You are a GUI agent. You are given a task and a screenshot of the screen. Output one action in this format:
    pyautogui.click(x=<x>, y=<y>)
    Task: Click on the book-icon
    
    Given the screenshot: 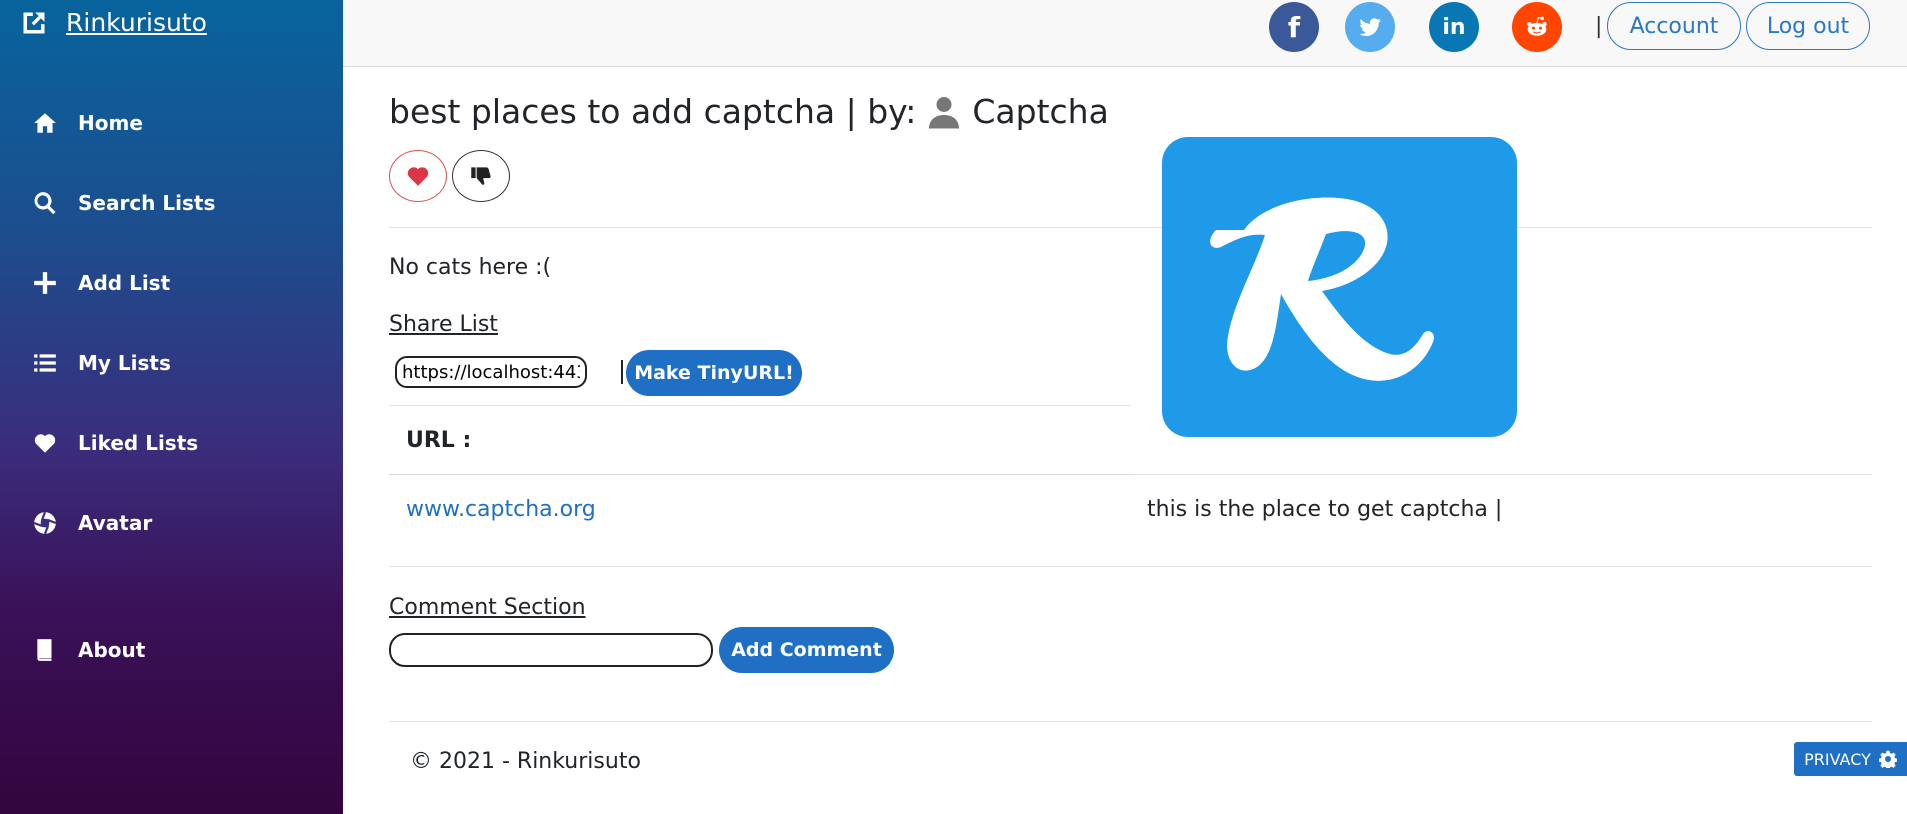 What is the action you would take?
    pyautogui.click(x=45, y=650)
    